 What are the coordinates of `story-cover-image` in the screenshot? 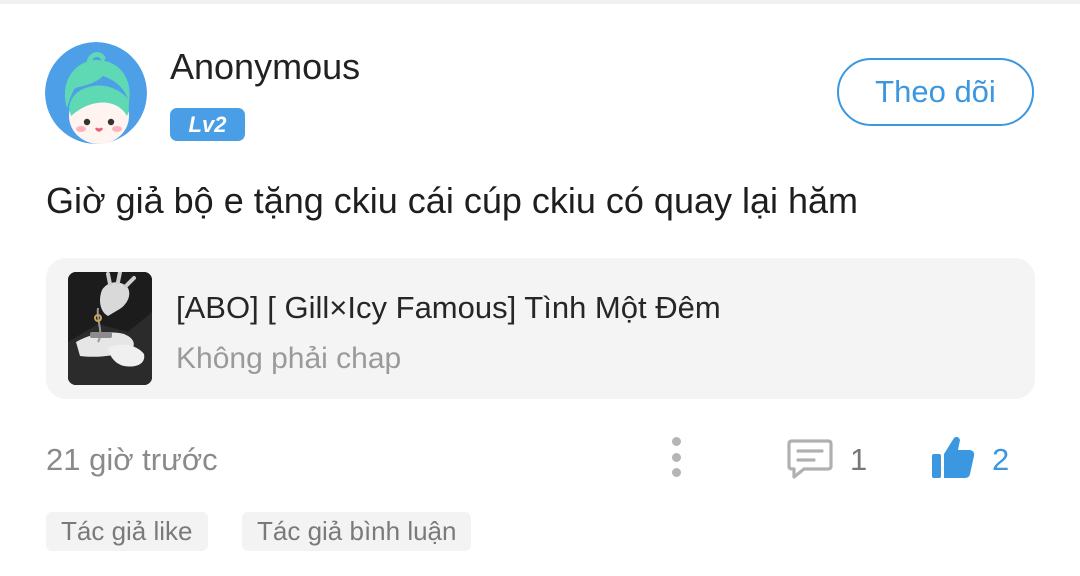 It's located at (110, 328).